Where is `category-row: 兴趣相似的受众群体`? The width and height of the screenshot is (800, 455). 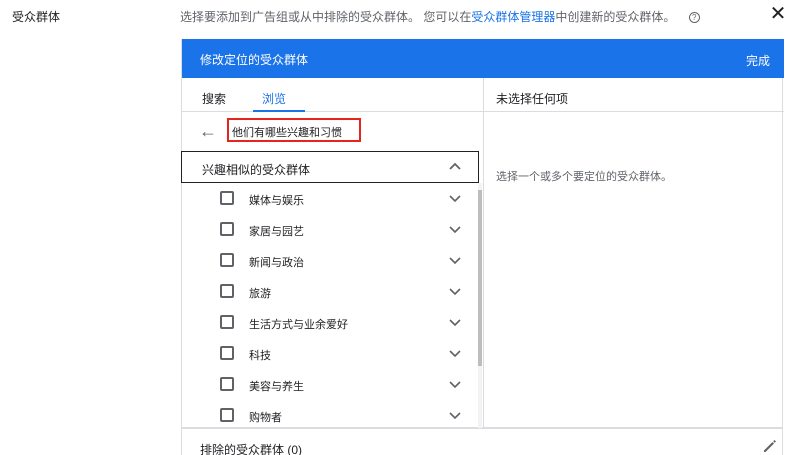
category-row: 兴趣相似的受众群体 is located at coordinates (330, 167).